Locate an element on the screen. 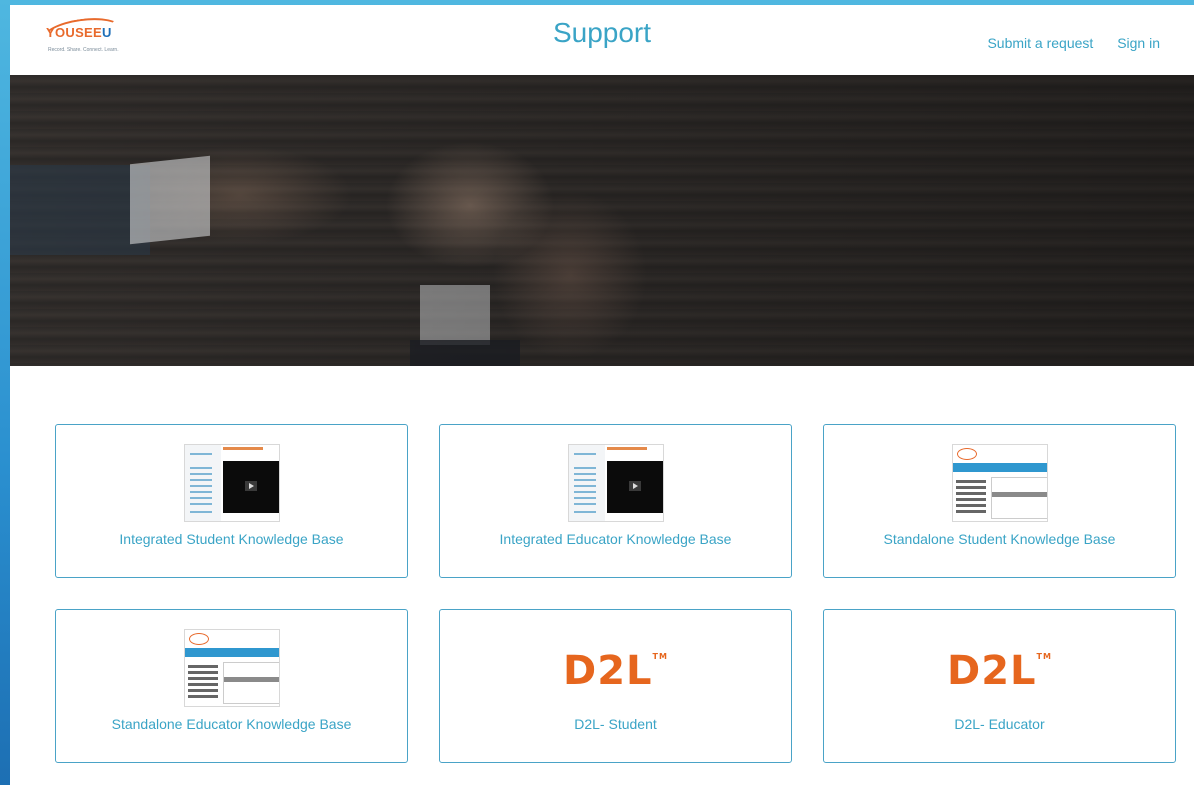  card-standalone-educator-kb: Standalone Educator Knowledge Base is located at coordinates (231, 686).